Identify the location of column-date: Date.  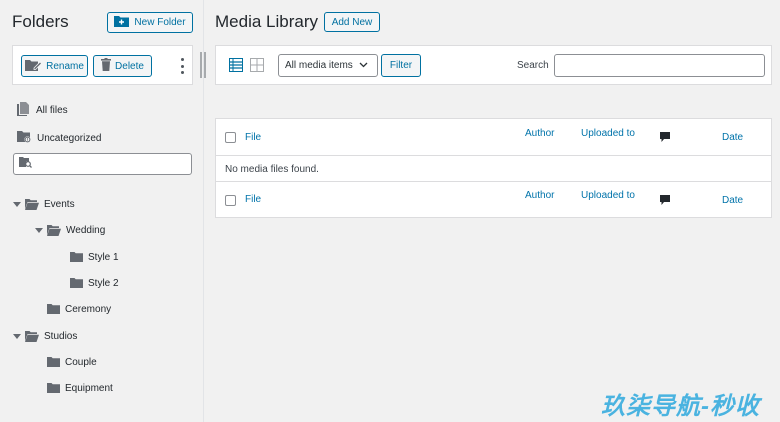
(732, 137).